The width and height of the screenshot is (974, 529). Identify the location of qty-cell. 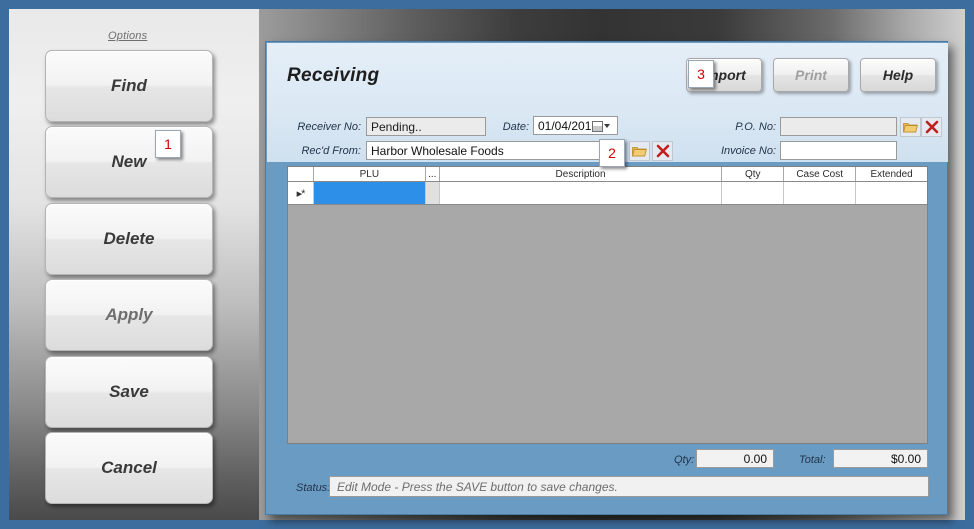
(753, 193).